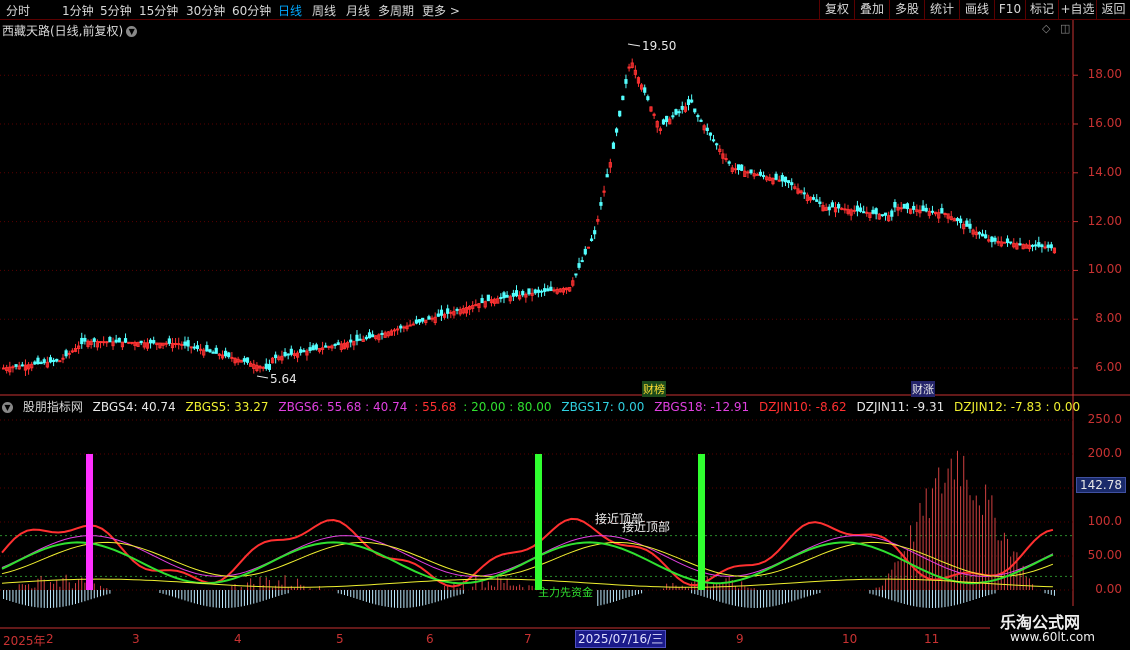  Describe the element at coordinates (340, 639) in the screenshot. I see `x-axis-label: 5` at that location.